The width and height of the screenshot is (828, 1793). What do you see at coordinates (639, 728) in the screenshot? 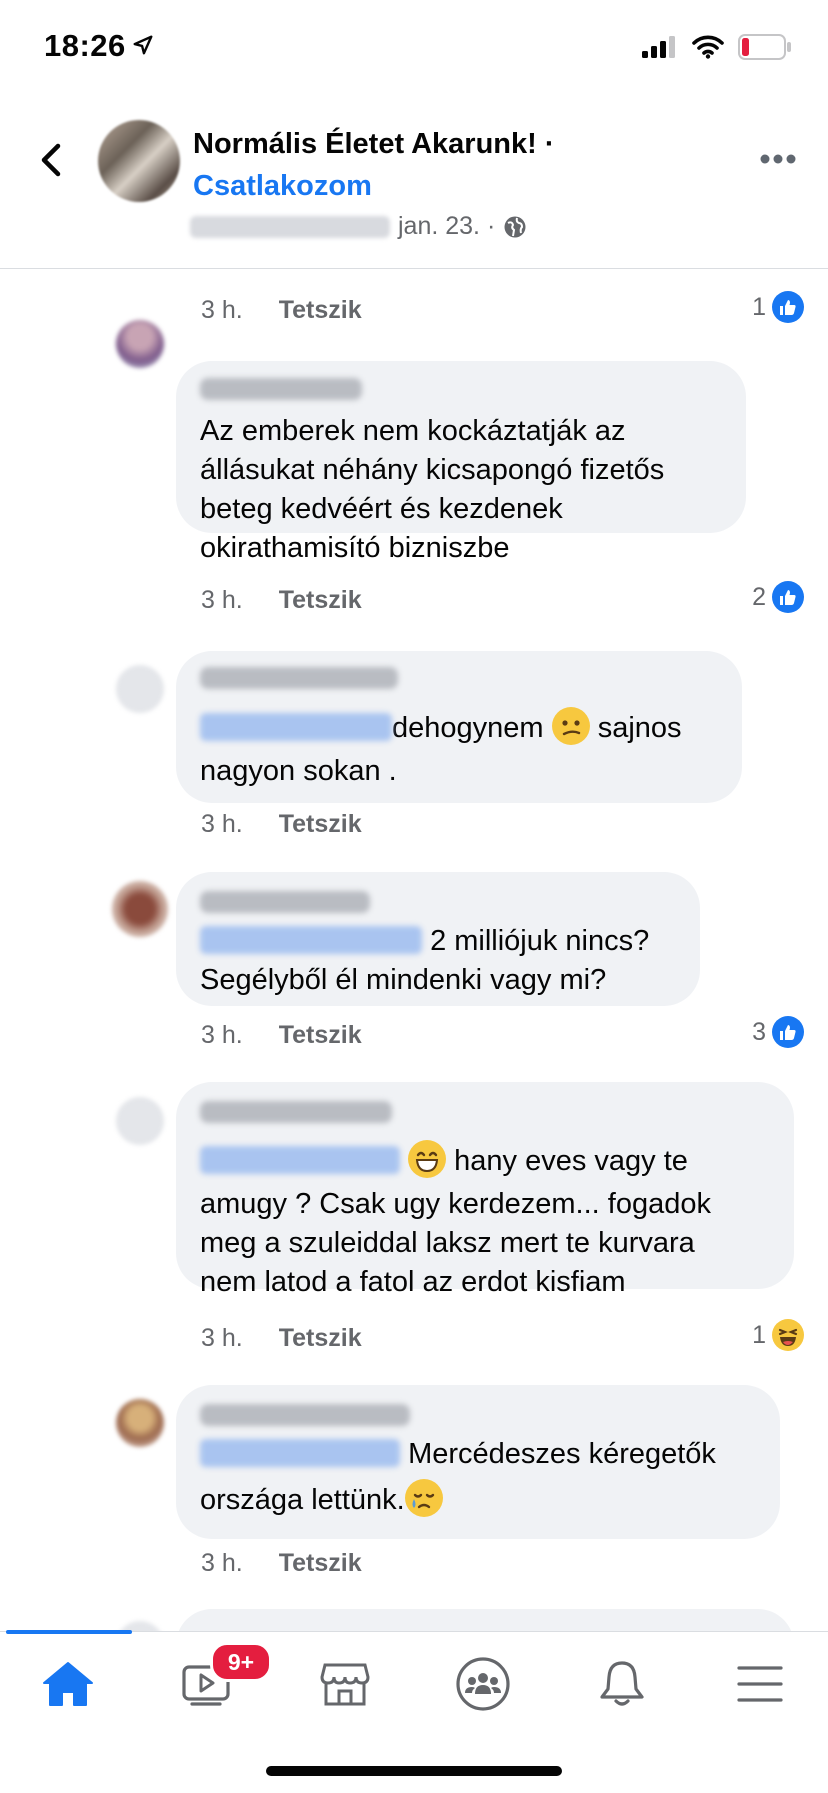
I see `comment-text: sajnos` at bounding box center [639, 728].